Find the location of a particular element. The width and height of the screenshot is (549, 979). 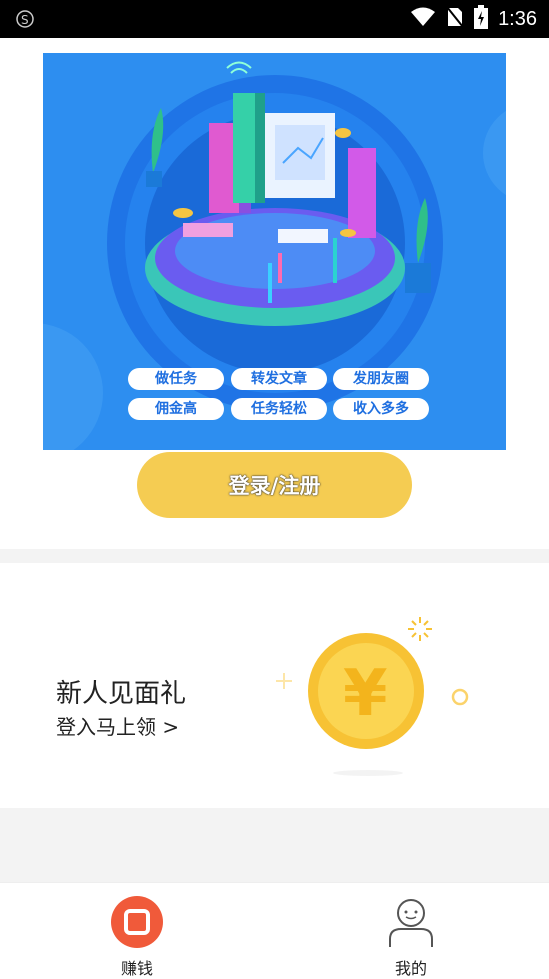

tab-earn: 赚钱 is located at coordinates (137, 930).